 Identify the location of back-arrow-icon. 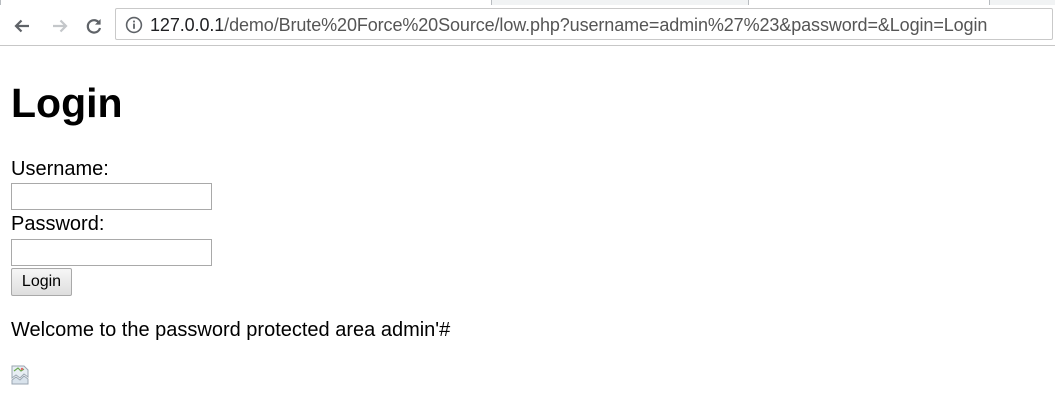
(21, 26).